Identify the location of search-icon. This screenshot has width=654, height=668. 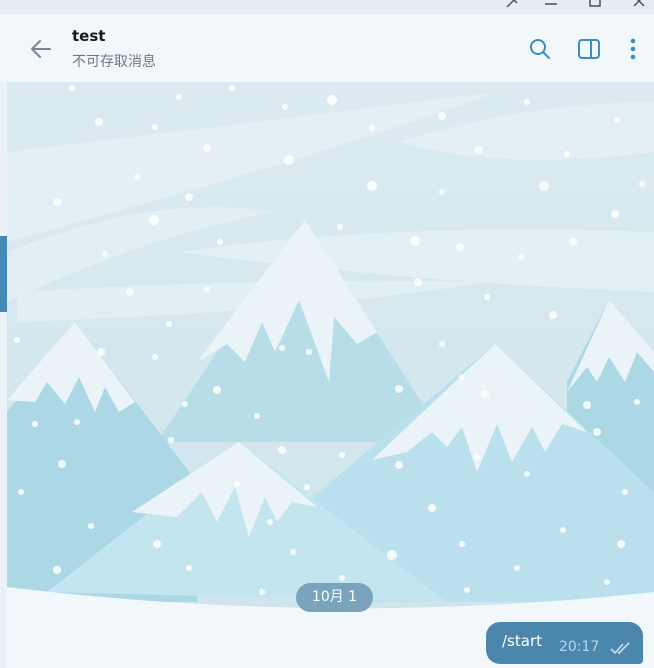
(540, 49).